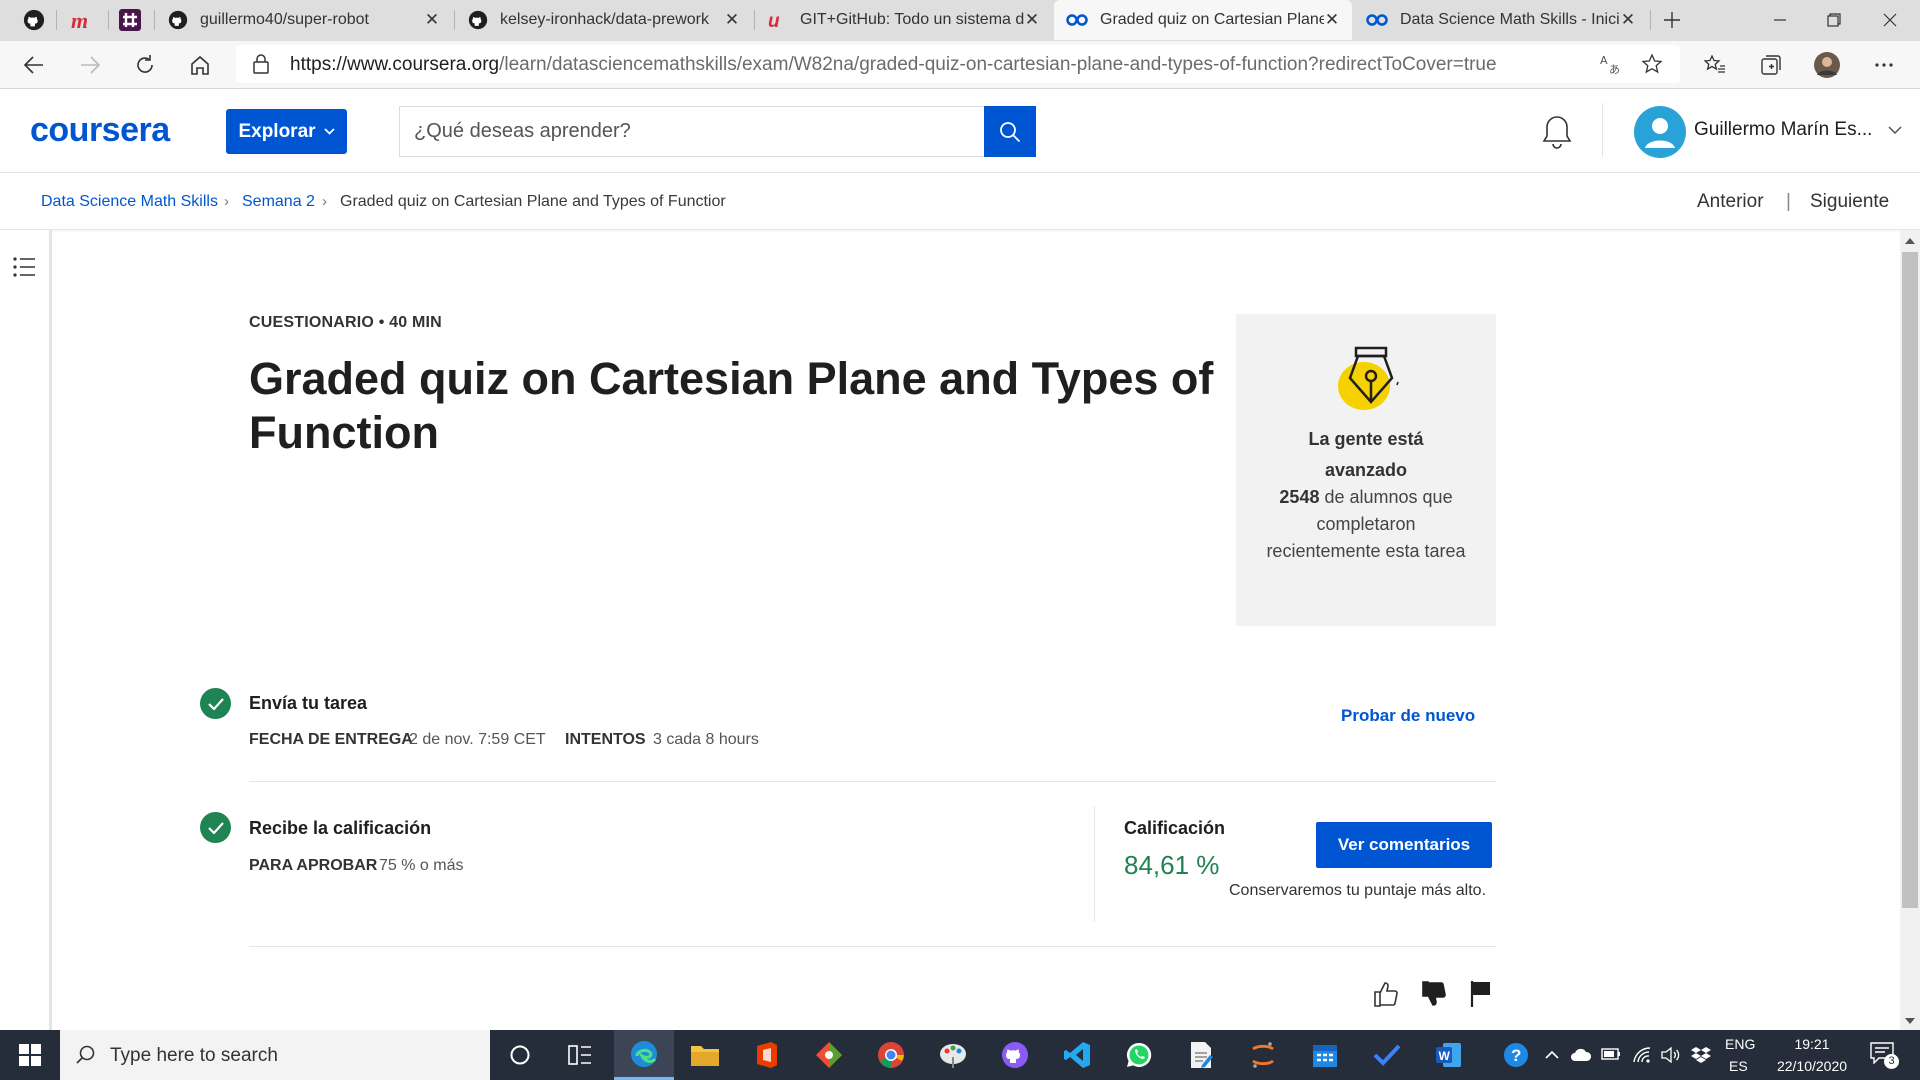  What do you see at coordinates (1910, 580) in the screenshot?
I see `scrollbar-thumb` at bounding box center [1910, 580].